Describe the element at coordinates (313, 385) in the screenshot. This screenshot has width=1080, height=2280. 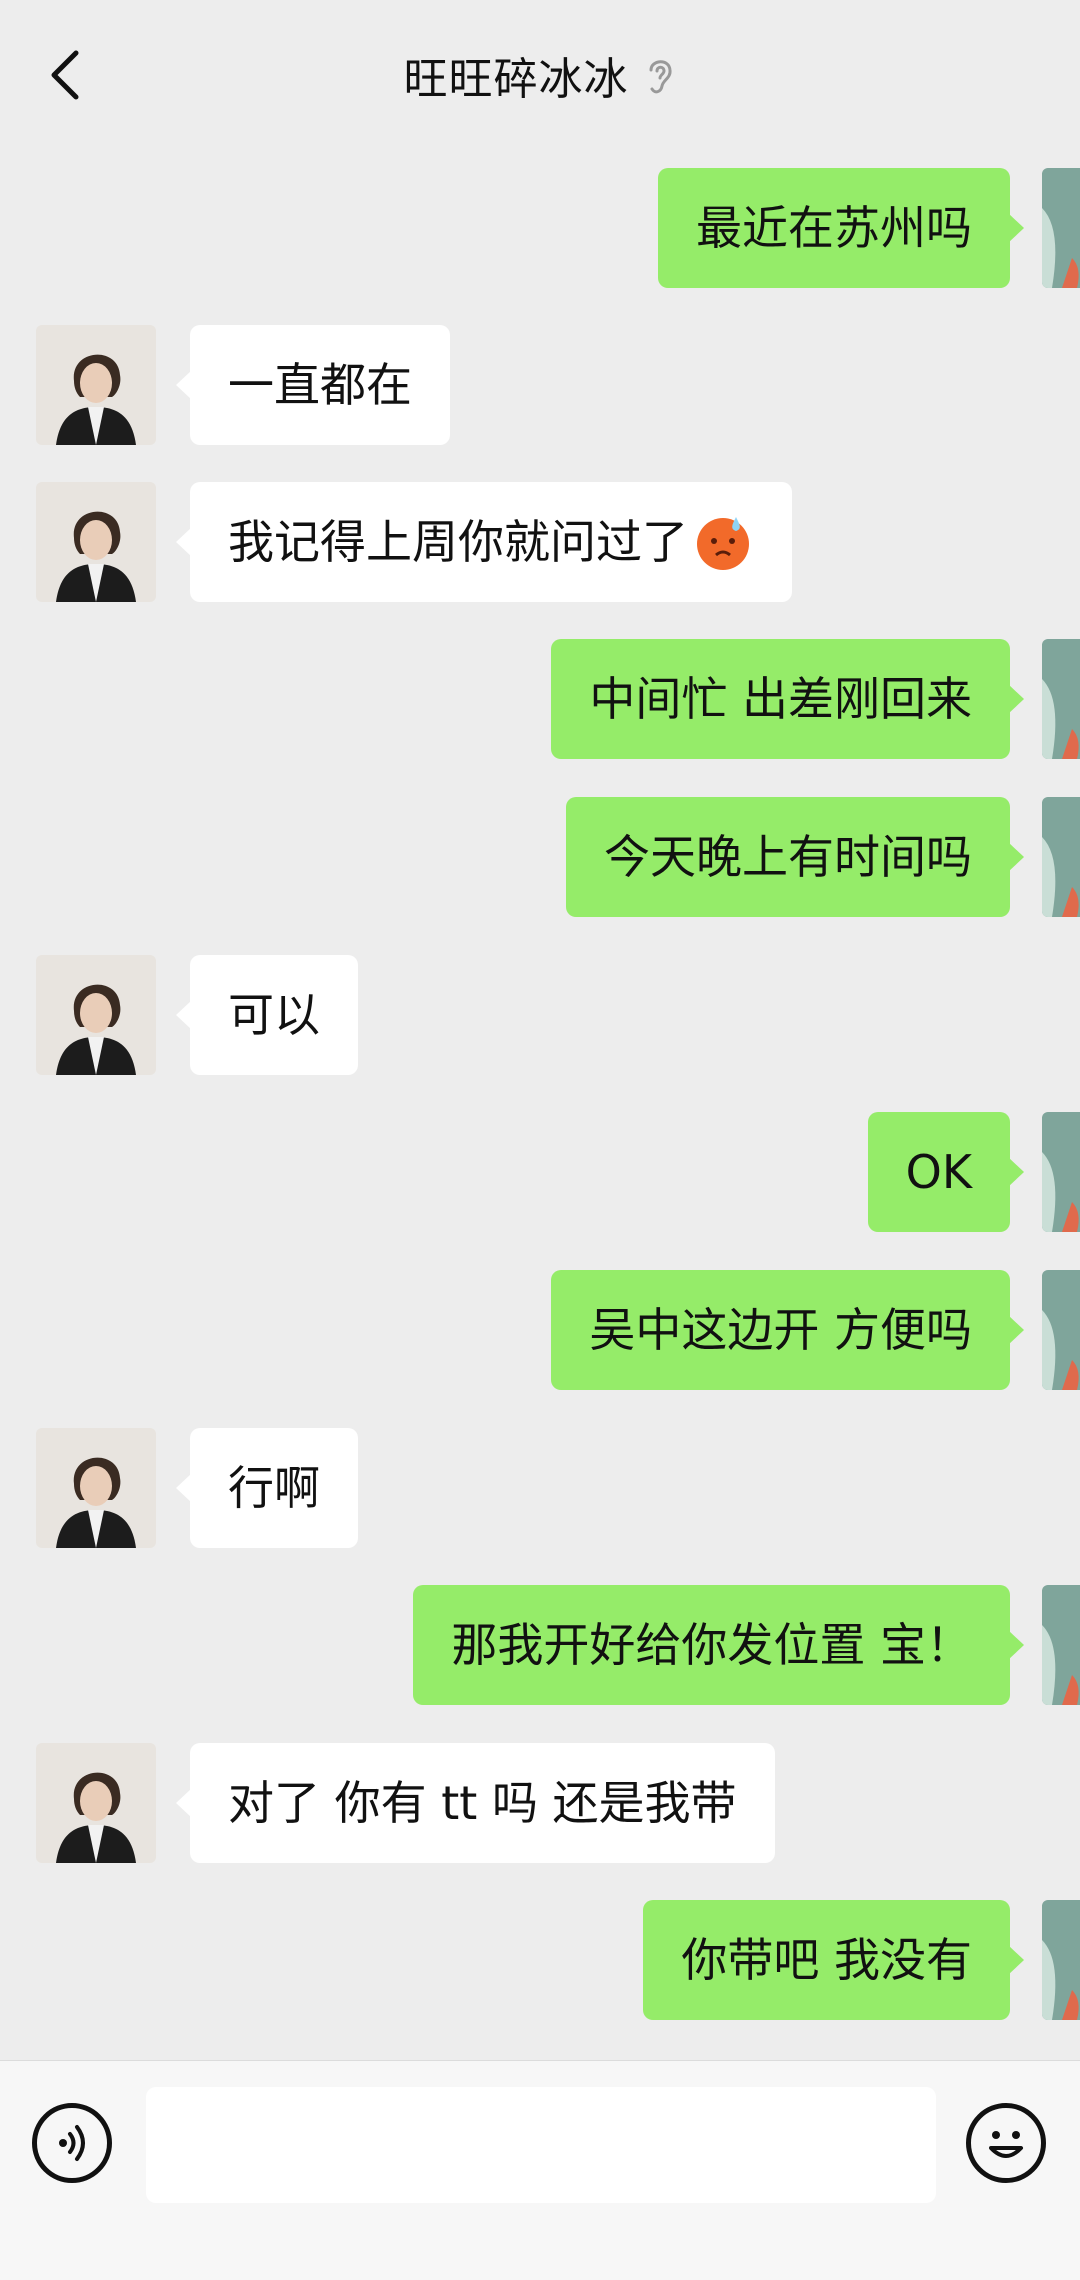
I see `message-bubble-incoming: 一直都在` at that location.